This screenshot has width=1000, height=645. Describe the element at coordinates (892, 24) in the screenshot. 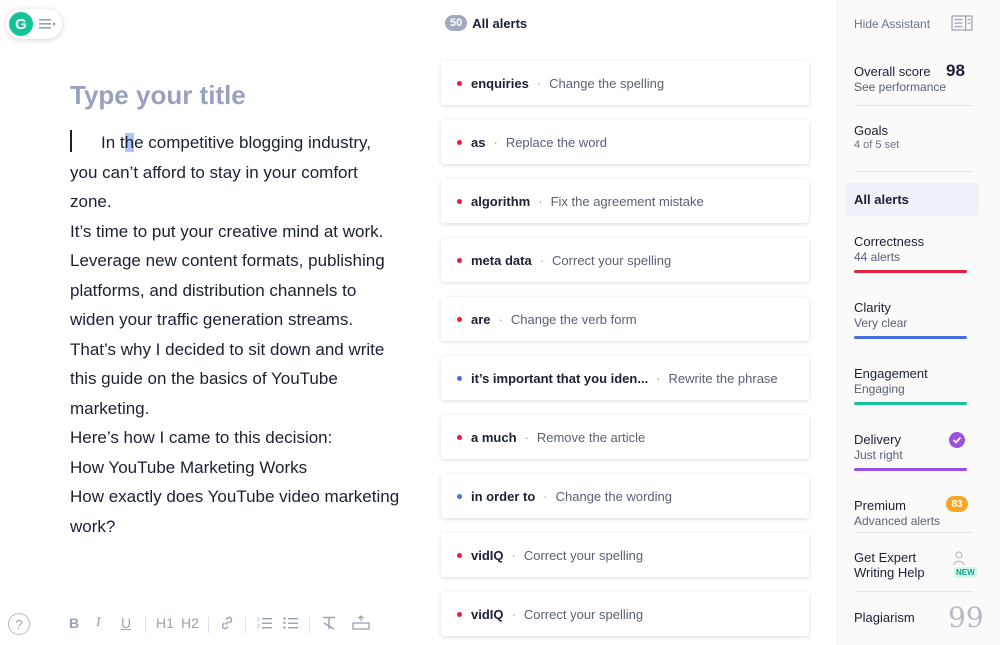

I see `hide-assistant-button: Hide Assistant` at that location.